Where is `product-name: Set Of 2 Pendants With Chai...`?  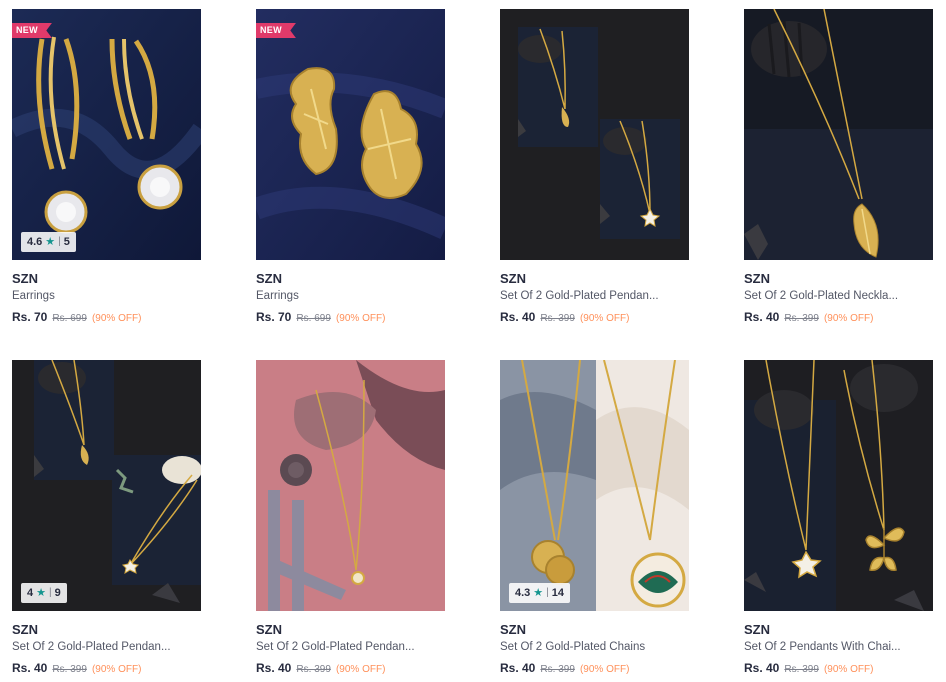 product-name: Set Of 2 Pendants With Chai... is located at coordinates (822, 647).